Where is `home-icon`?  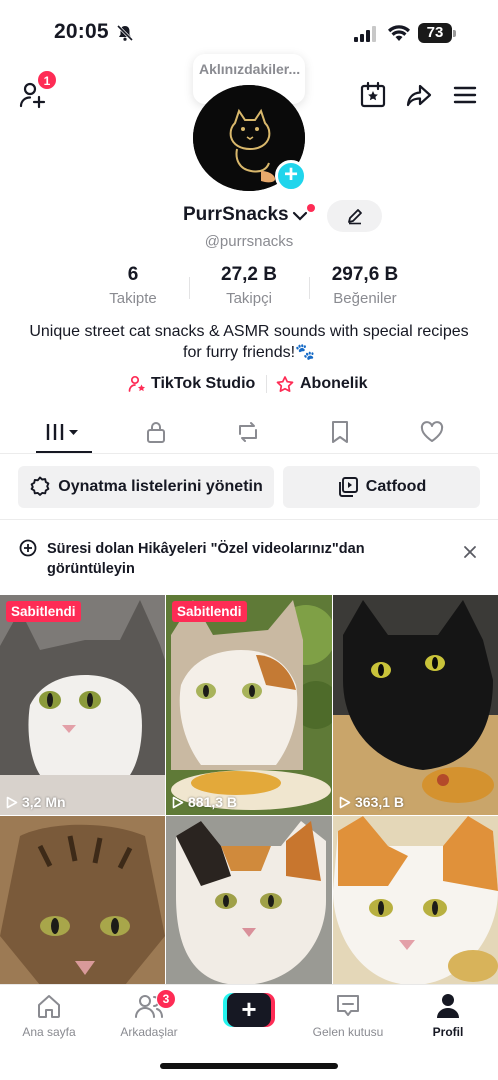
home-icon is located at coordinates (49, 1006).